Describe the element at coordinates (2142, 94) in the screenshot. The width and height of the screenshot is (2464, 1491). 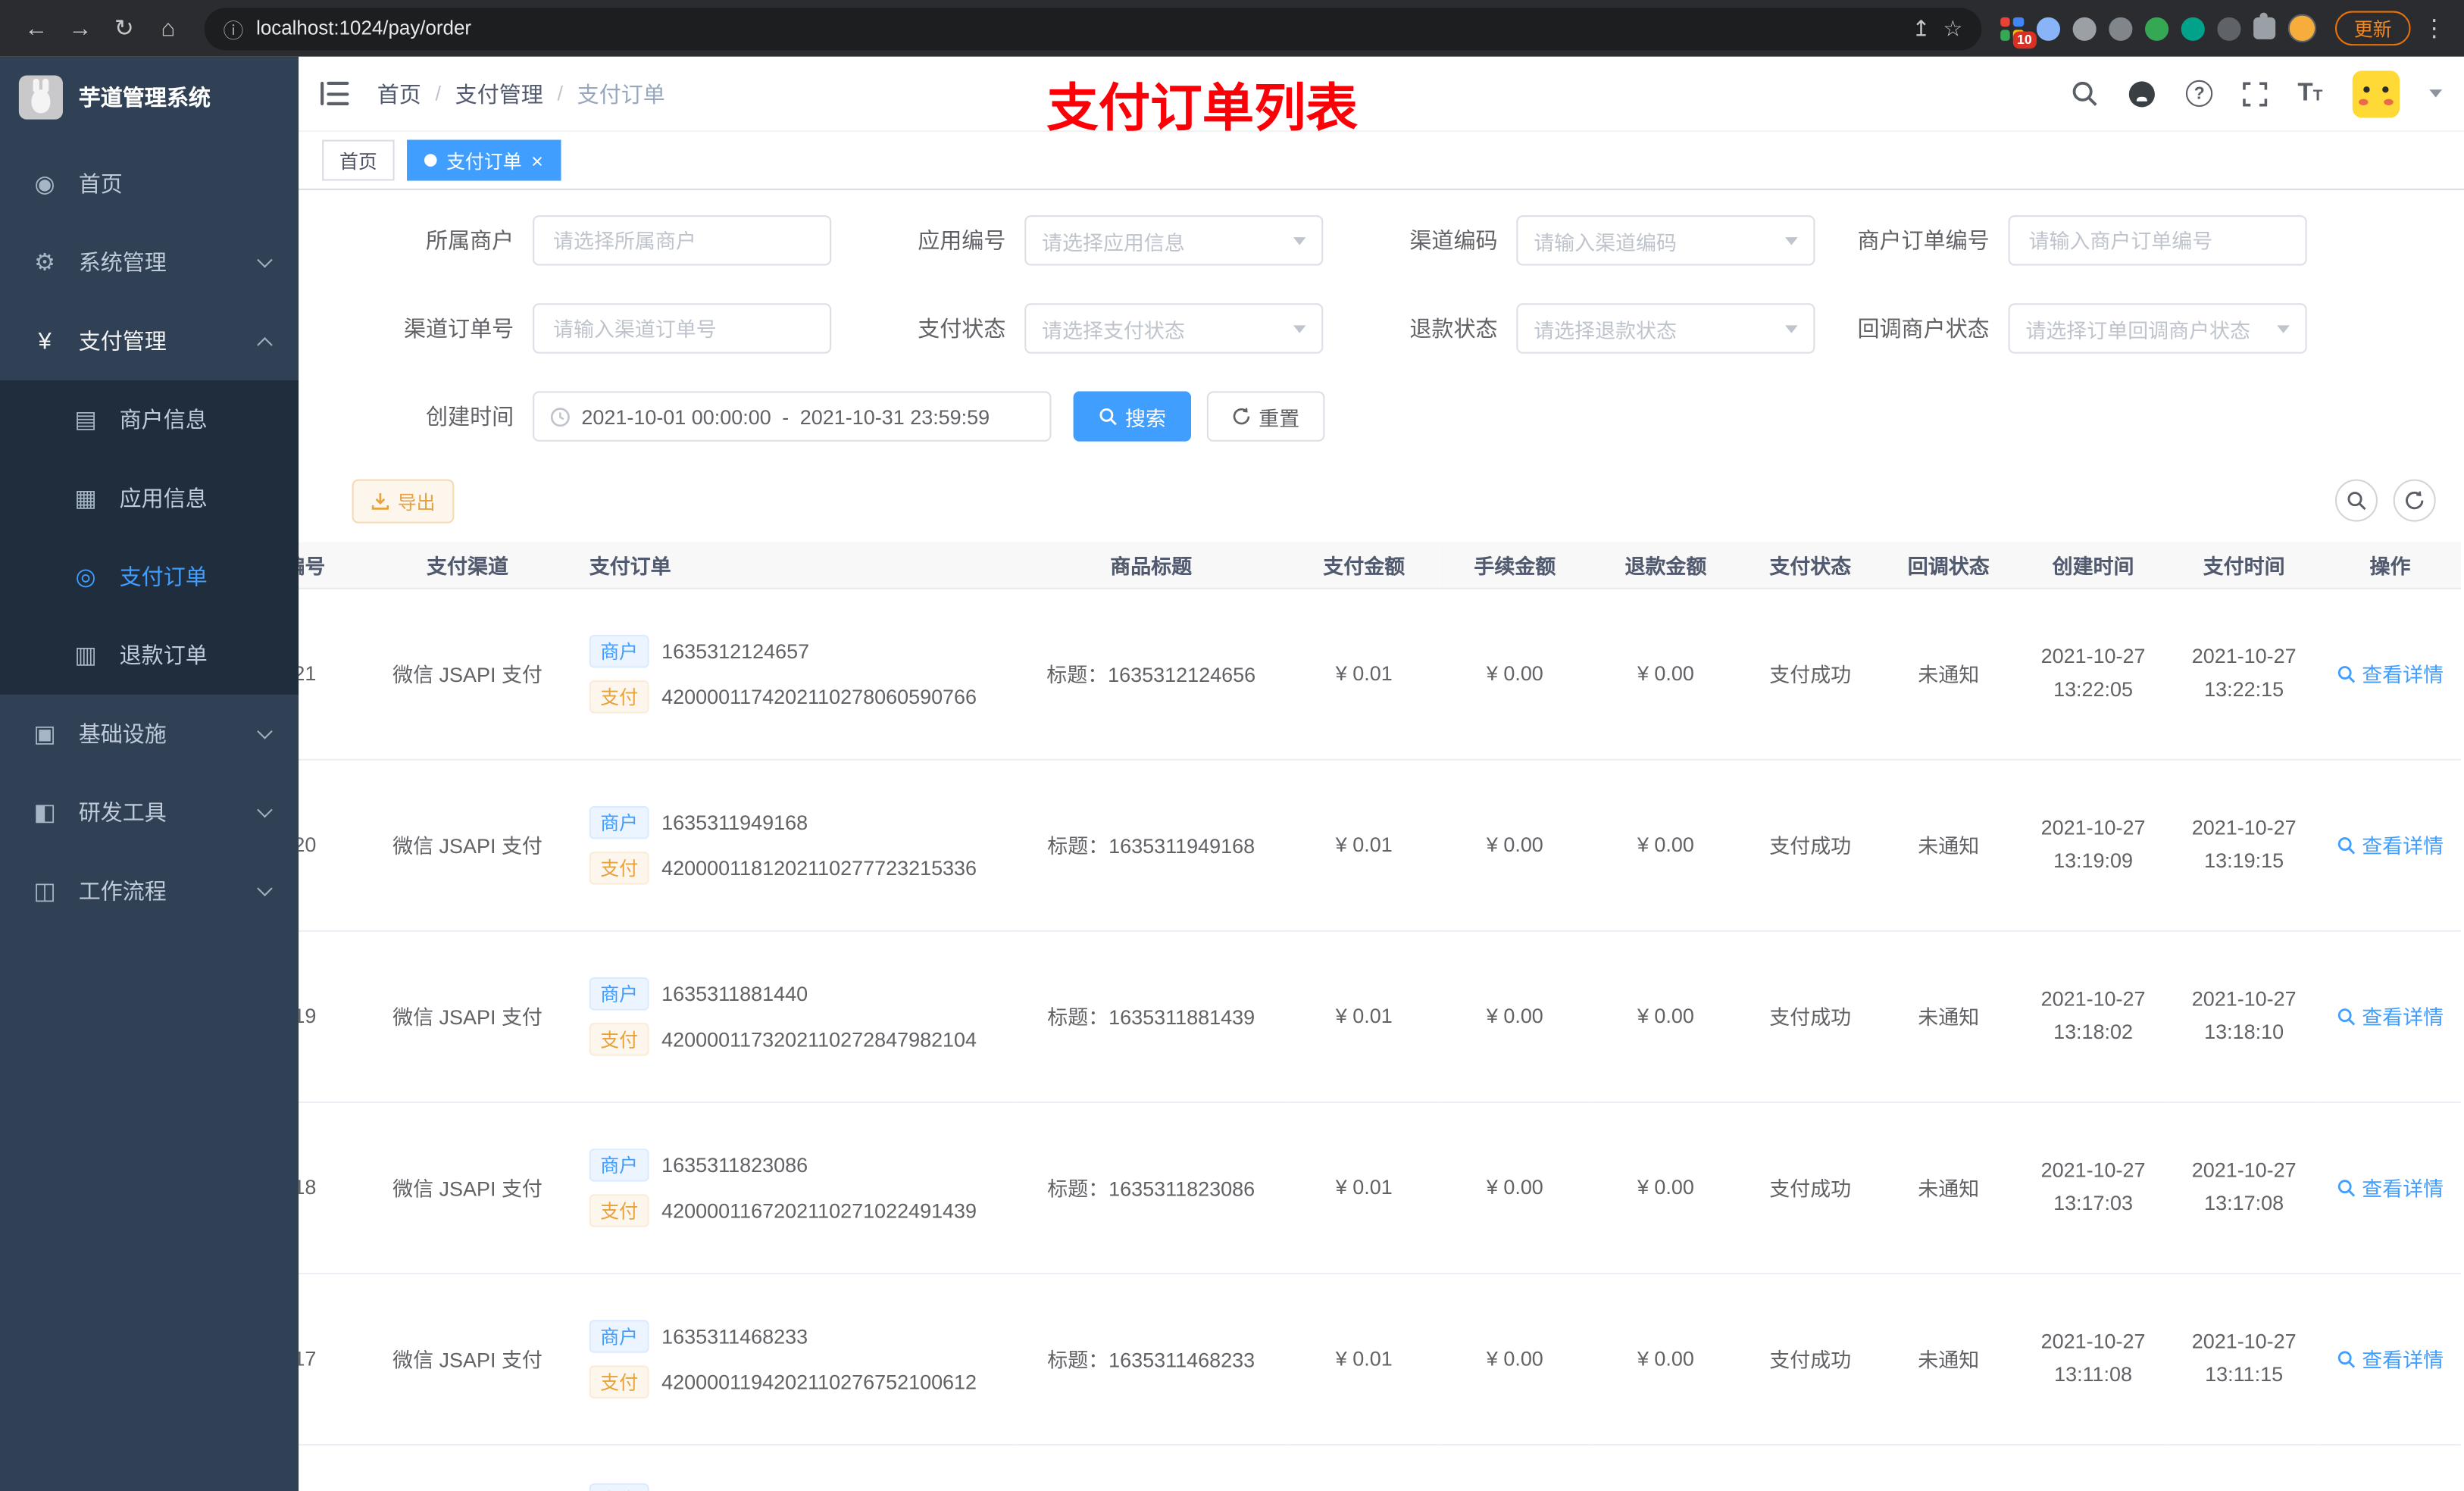
I see `github-icon` at that location.